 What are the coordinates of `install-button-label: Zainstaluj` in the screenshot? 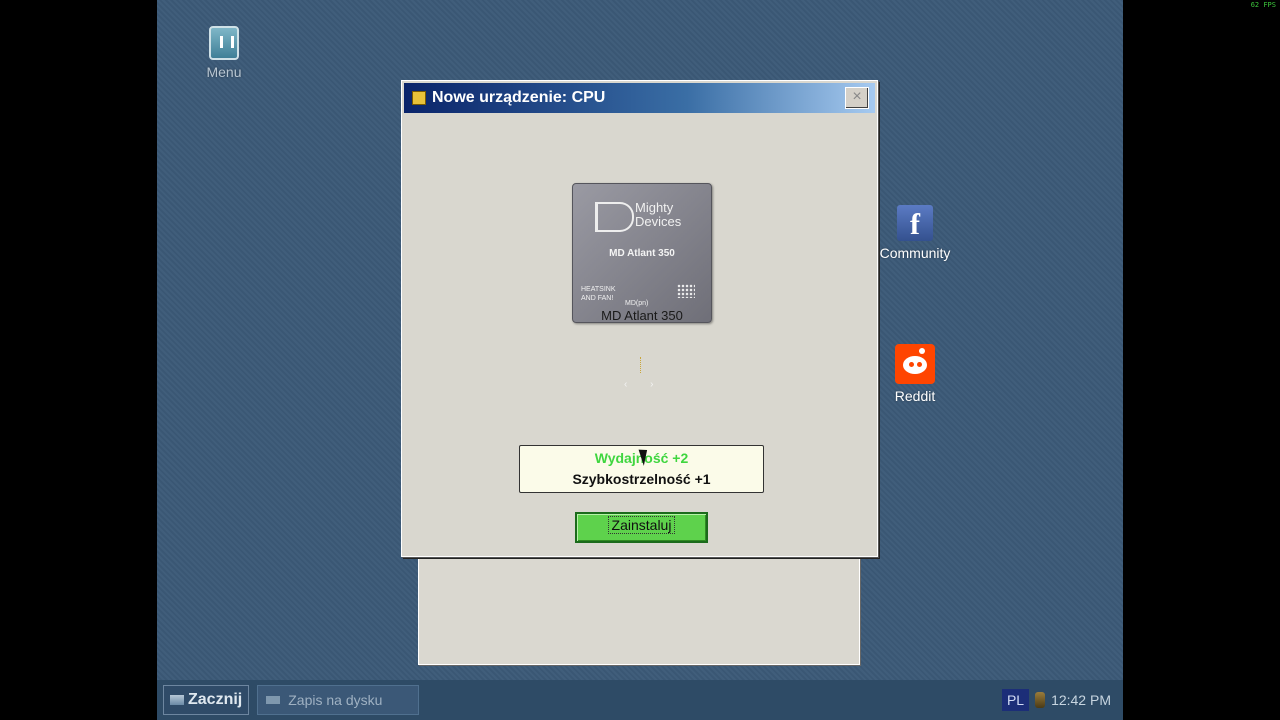 It's located at (641, 525).